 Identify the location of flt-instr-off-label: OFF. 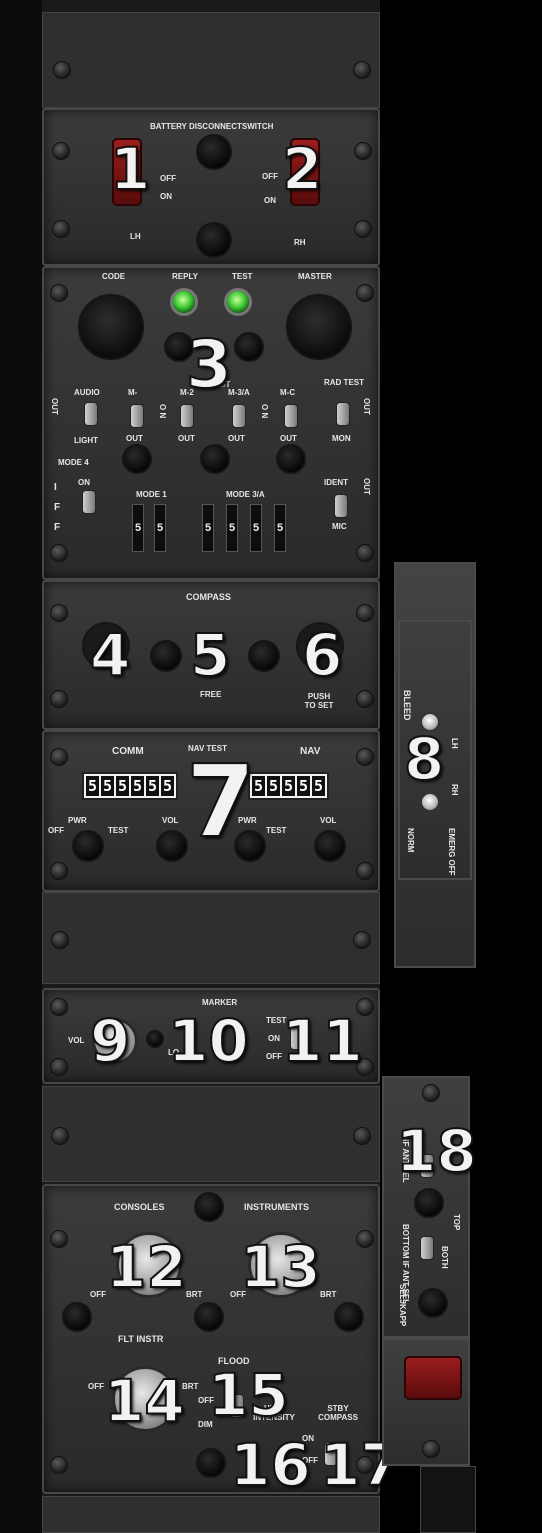
(96, 1386).